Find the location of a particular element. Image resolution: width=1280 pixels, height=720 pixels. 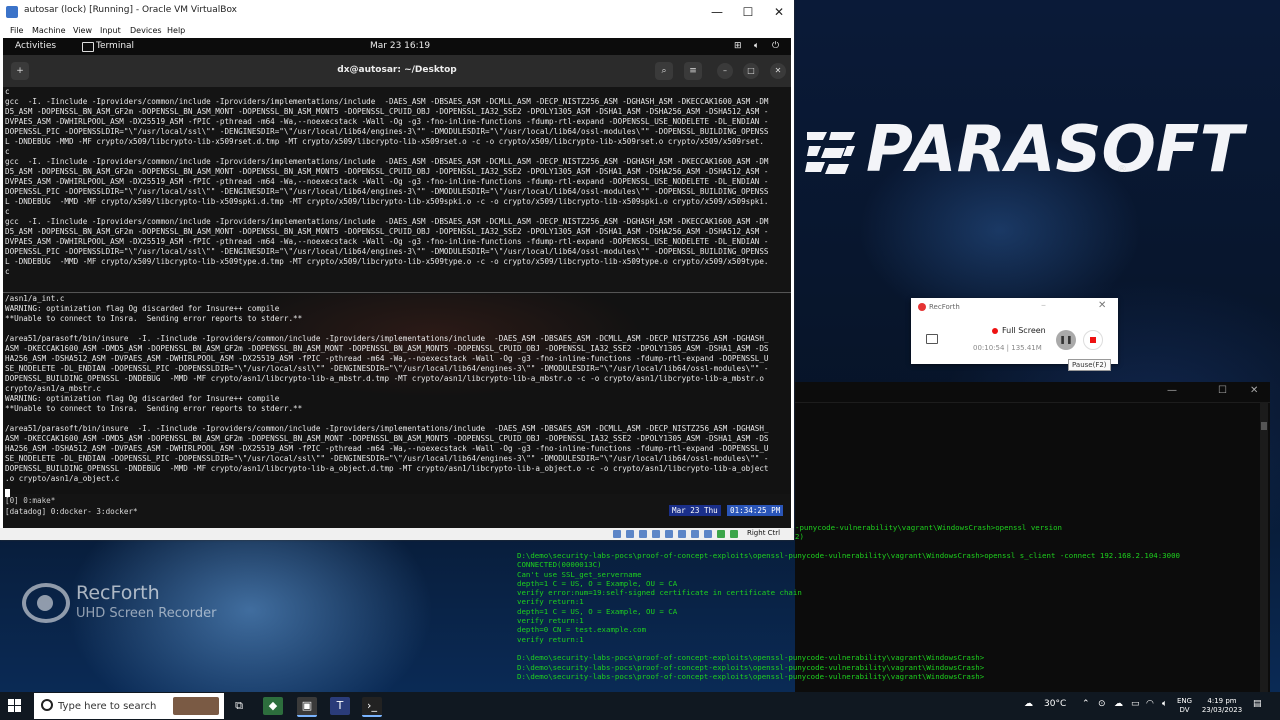

optical-icon is located at coordinates (630, 534).